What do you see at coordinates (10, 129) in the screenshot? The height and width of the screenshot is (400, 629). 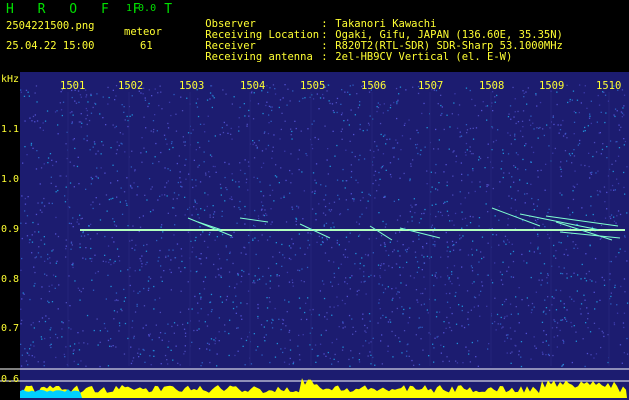 I see `y-tick: 1.1` at bounding box center [10, 129].